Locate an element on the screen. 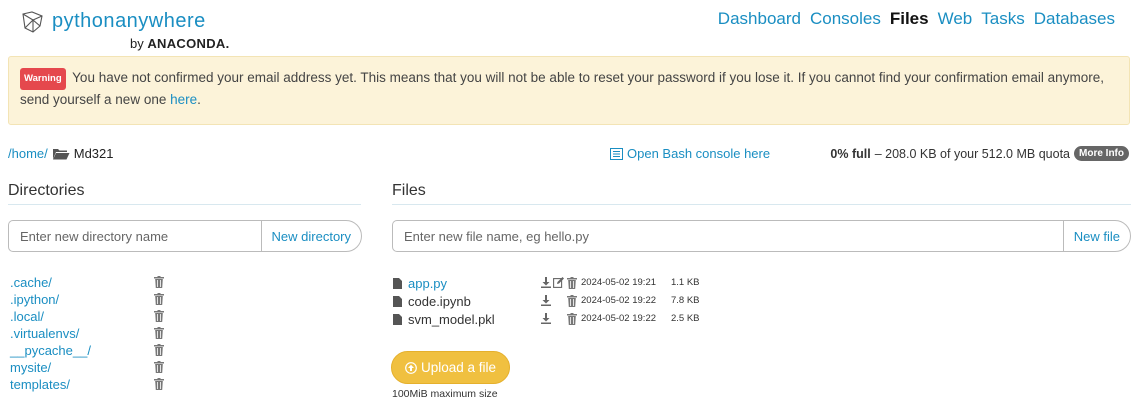 The image size is (1133, 408). open-bash-console-link: Open Bash console here is located at coordinates (690, 153).